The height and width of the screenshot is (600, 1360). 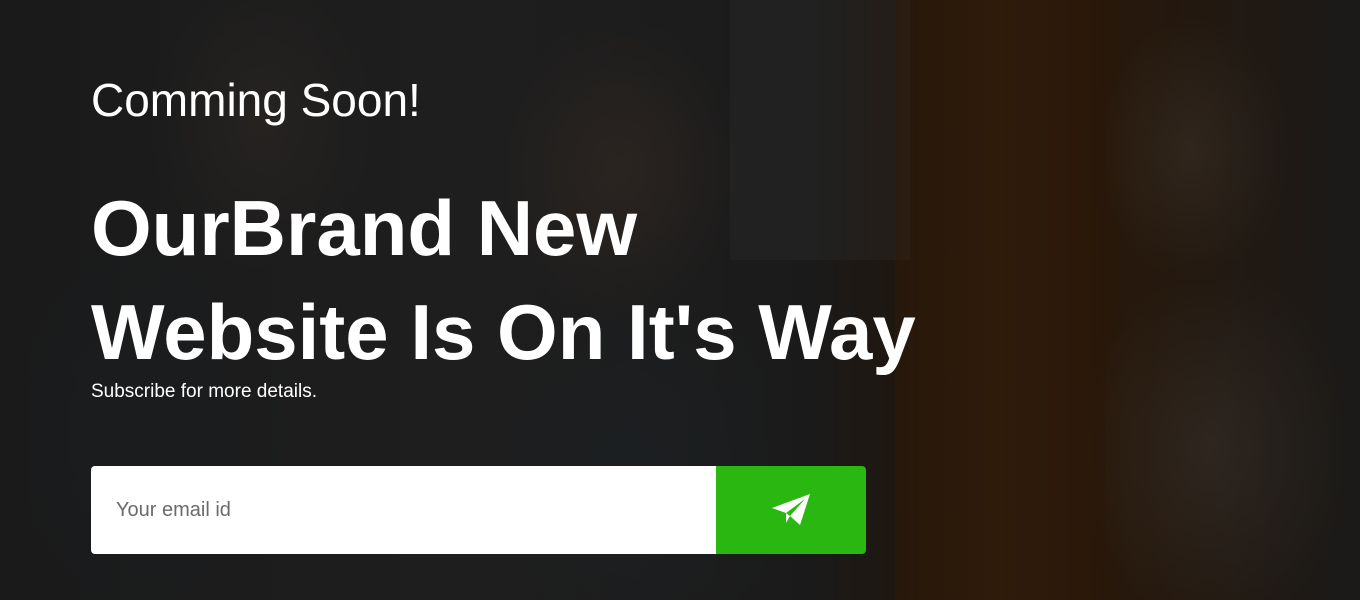 I want to click on subscribe-button, so click(x=791, y=510).